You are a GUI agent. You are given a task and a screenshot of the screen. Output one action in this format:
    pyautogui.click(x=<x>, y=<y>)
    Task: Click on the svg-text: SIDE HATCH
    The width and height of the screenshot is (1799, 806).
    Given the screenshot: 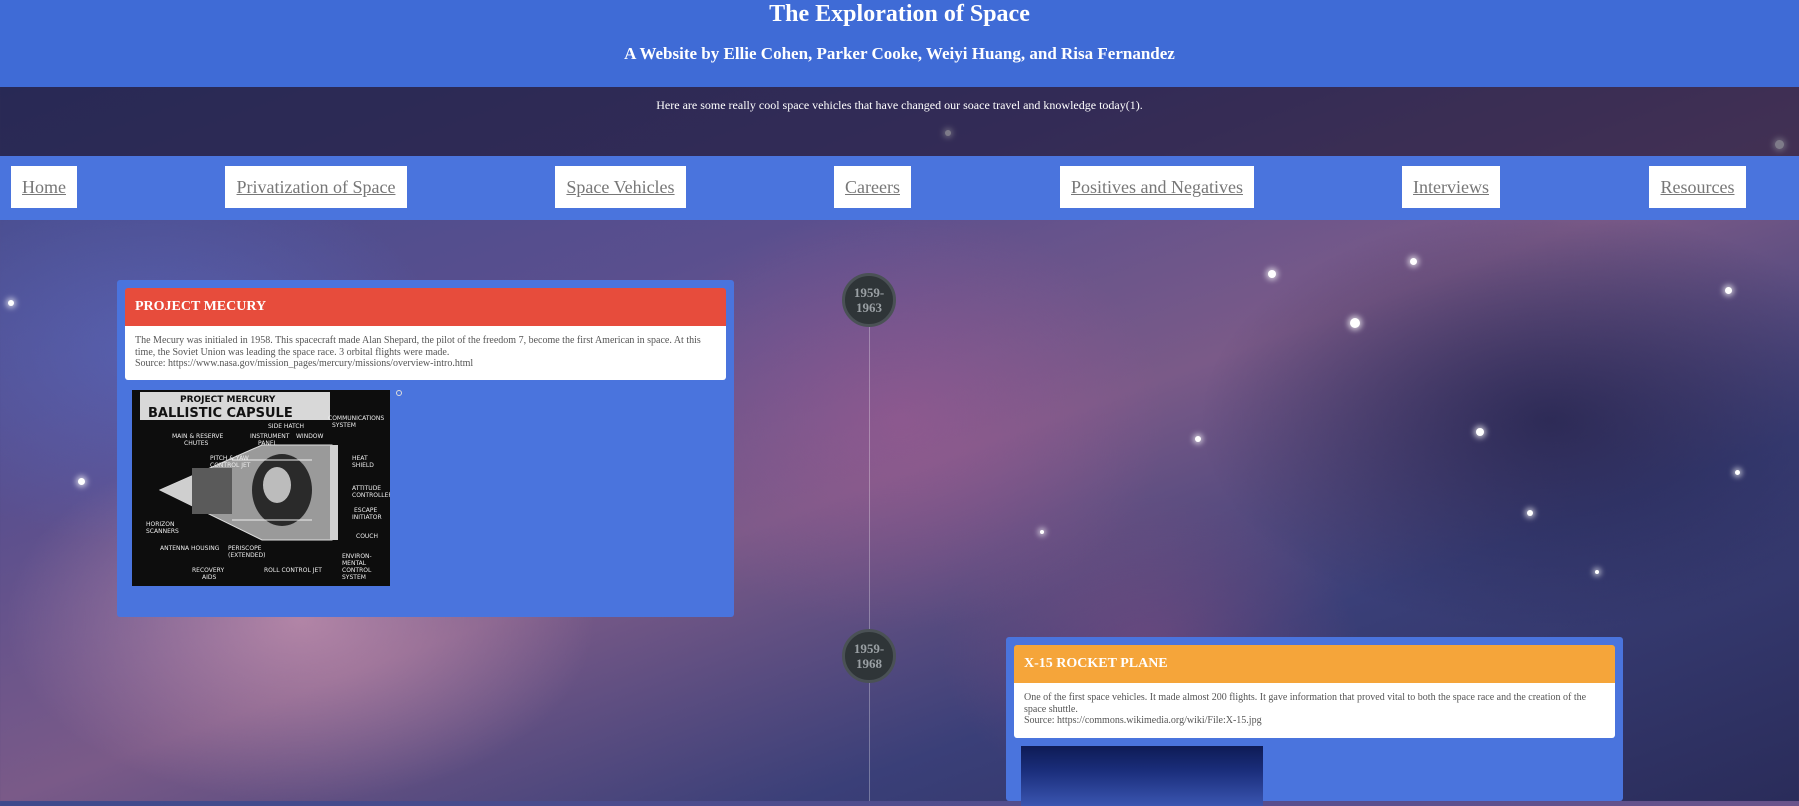 What is the action you would take?
    pyautogui.click(x=286, y=426)
    